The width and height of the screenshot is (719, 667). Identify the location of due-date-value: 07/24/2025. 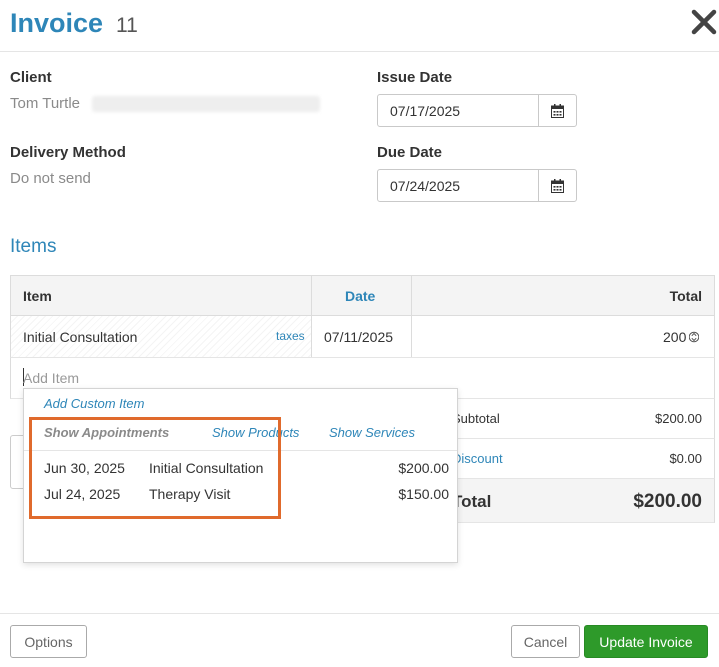
(425, 186).